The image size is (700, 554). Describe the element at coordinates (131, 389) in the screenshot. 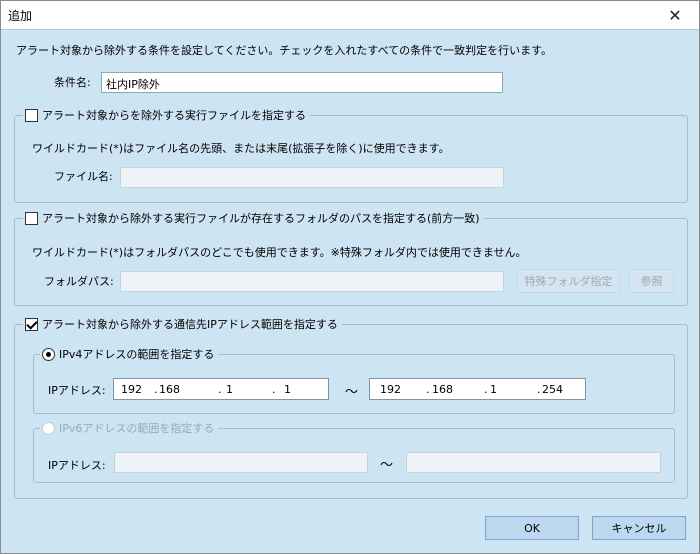

I see `ipv4-from-octet-1: 192` at that location.